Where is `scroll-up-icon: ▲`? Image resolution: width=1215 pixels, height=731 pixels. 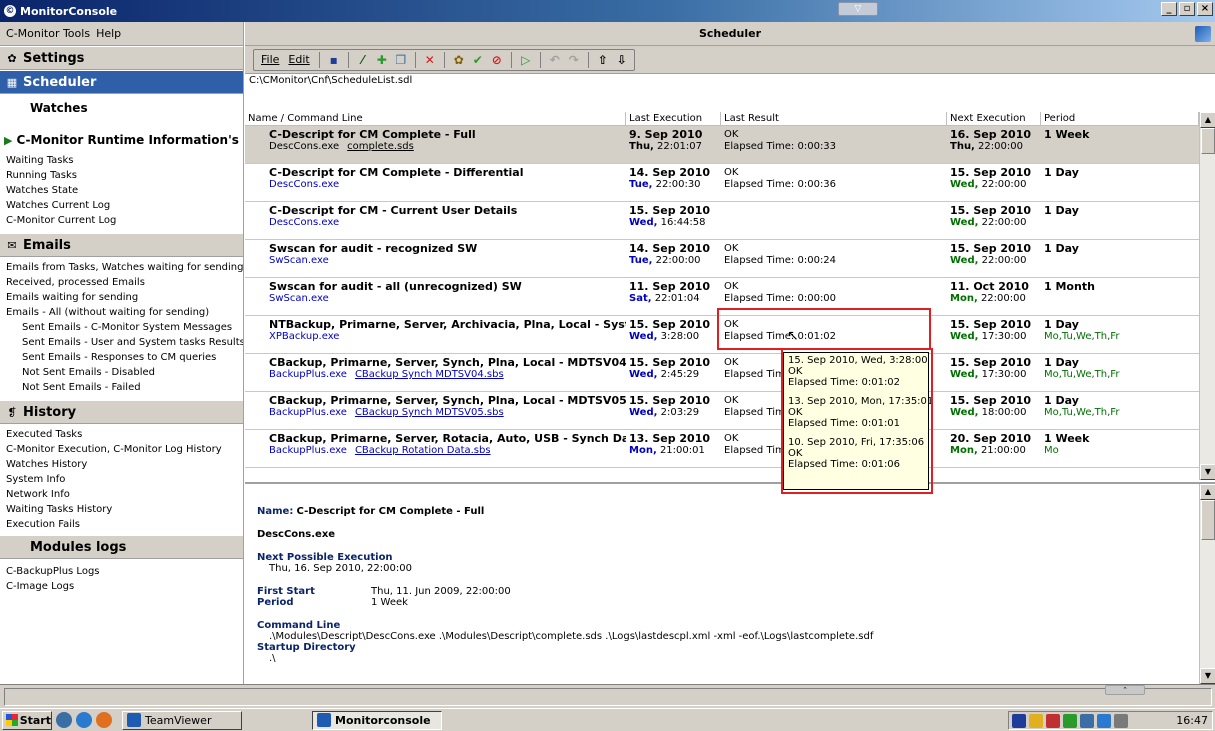
scroll-up-icon: ▲ is located at coordinates (1207, 120).